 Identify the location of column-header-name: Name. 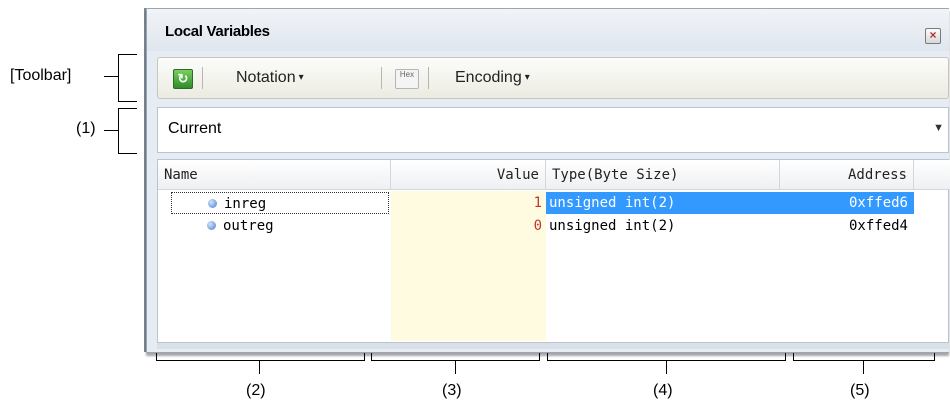
(274, 175).